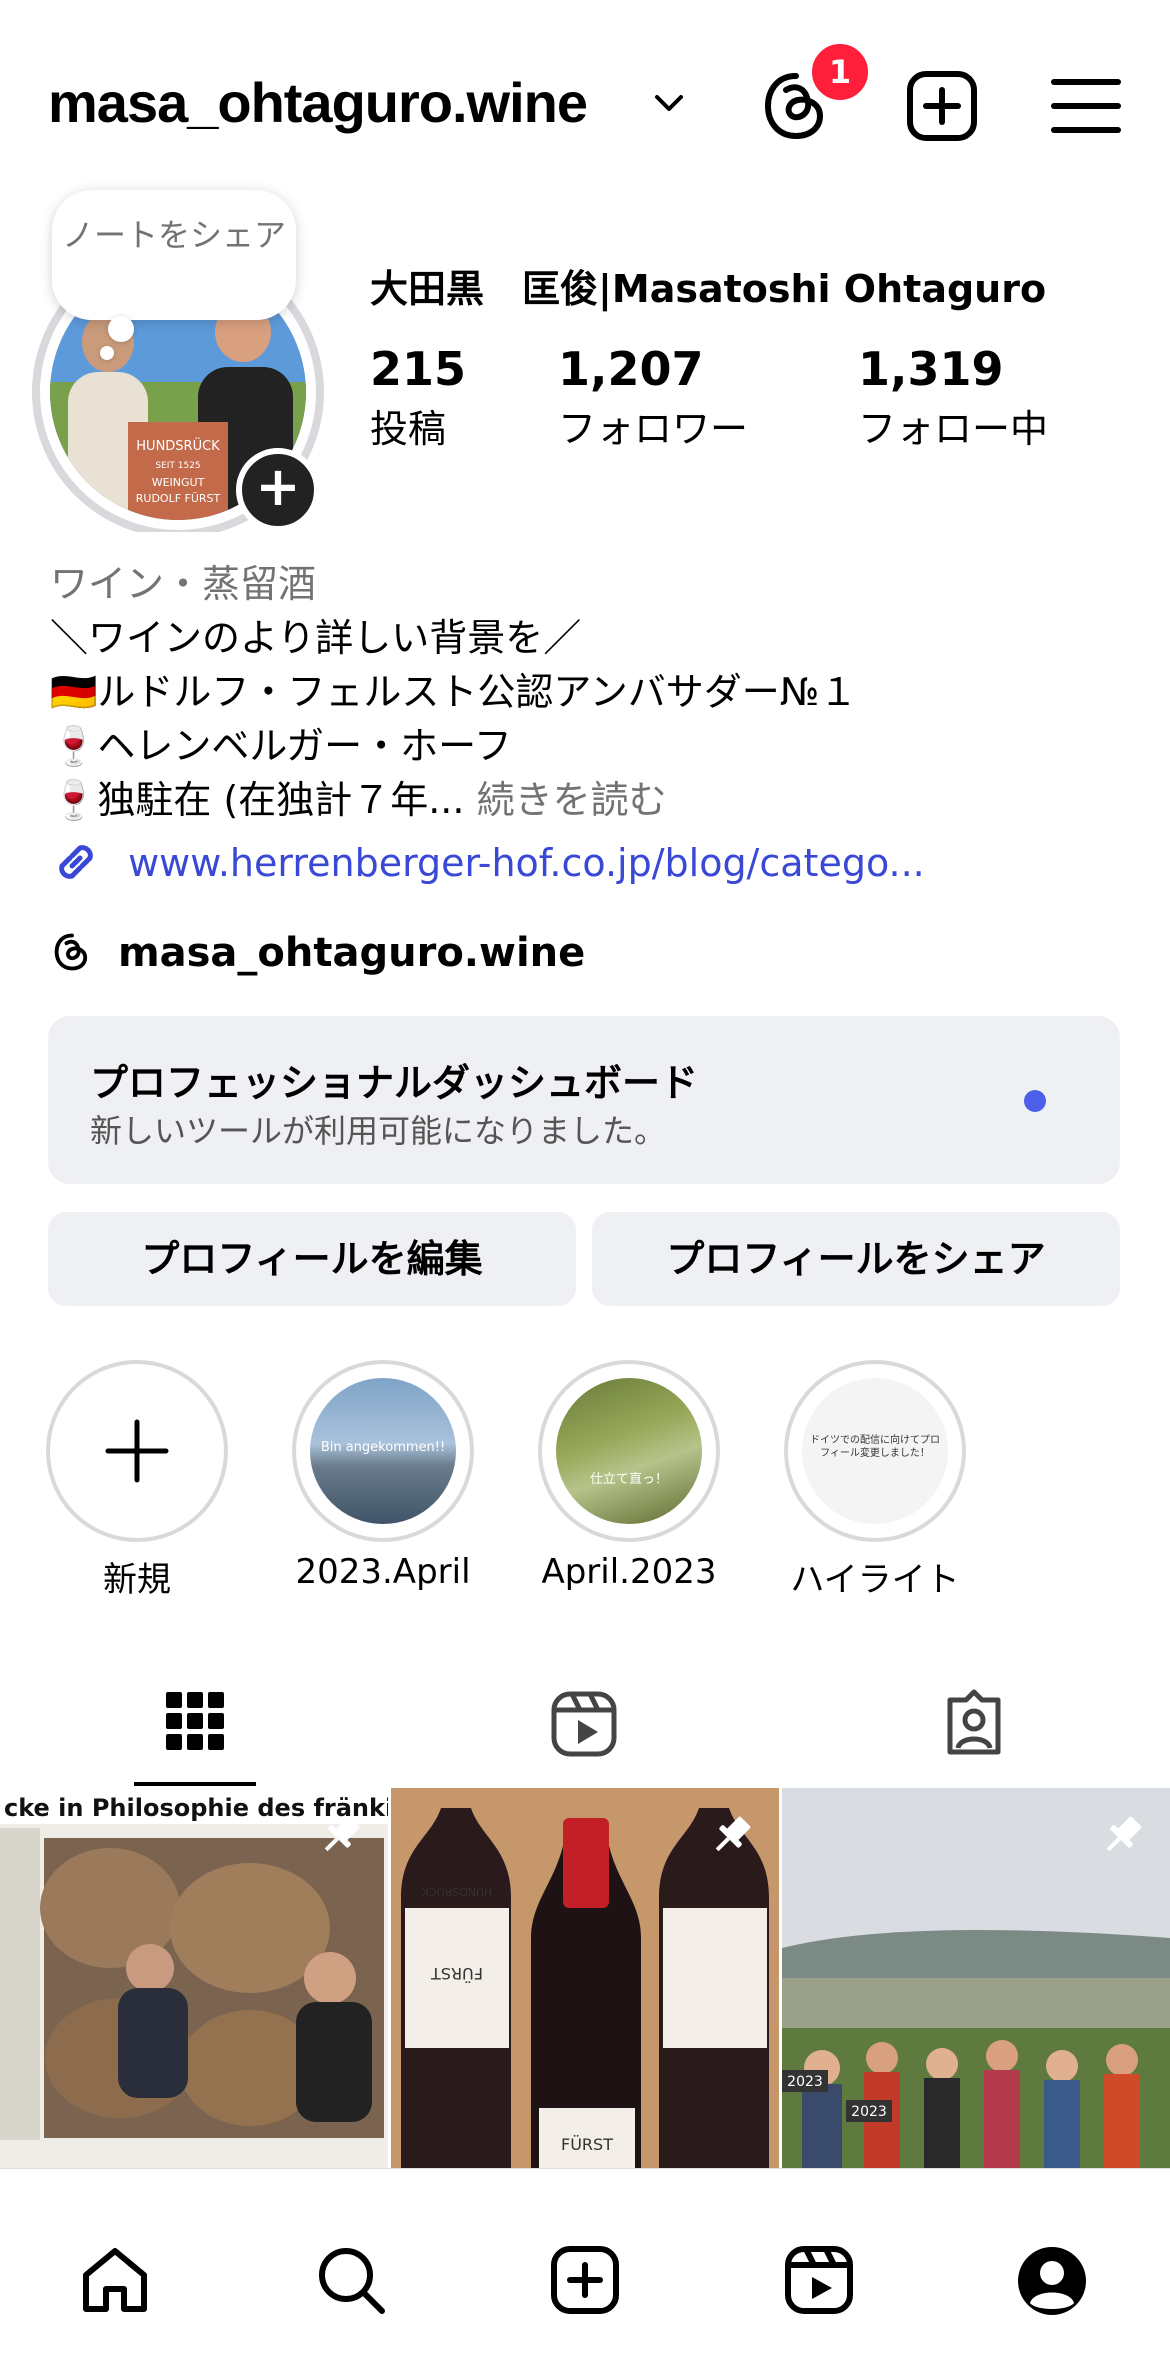  What do you see at coordinates (312, 1259) in the screenshot?
I see `edit-profile-button: プロフィールを編集` at bounding box center [312, 1259].